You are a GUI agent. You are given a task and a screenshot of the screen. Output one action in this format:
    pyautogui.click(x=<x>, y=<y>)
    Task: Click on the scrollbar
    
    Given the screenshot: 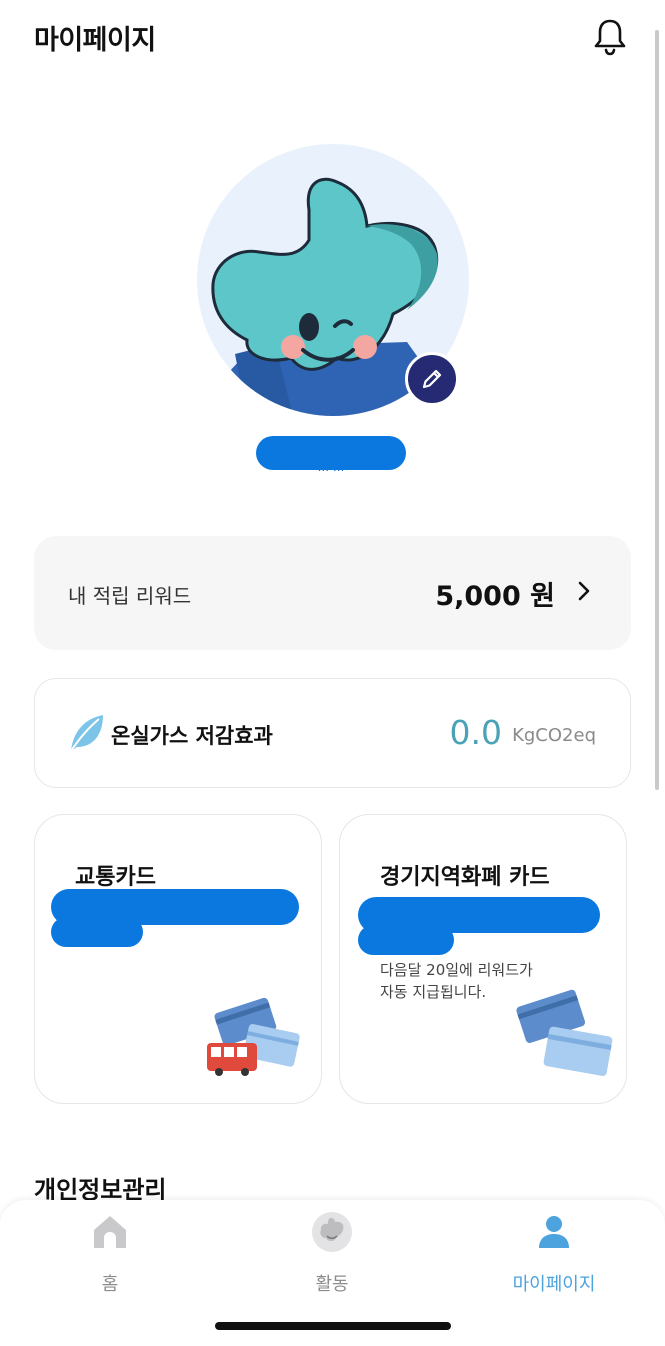 What is the action you would take?
    pyautogui.click(x=657, y=410)
    